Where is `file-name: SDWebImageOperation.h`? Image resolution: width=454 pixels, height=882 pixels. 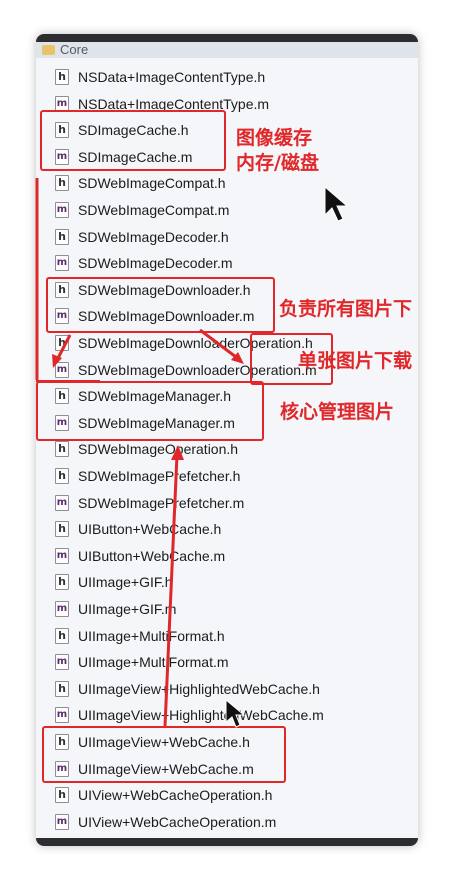 file-name: SDWebImageOperation.h is located at coordinates (158, 449).